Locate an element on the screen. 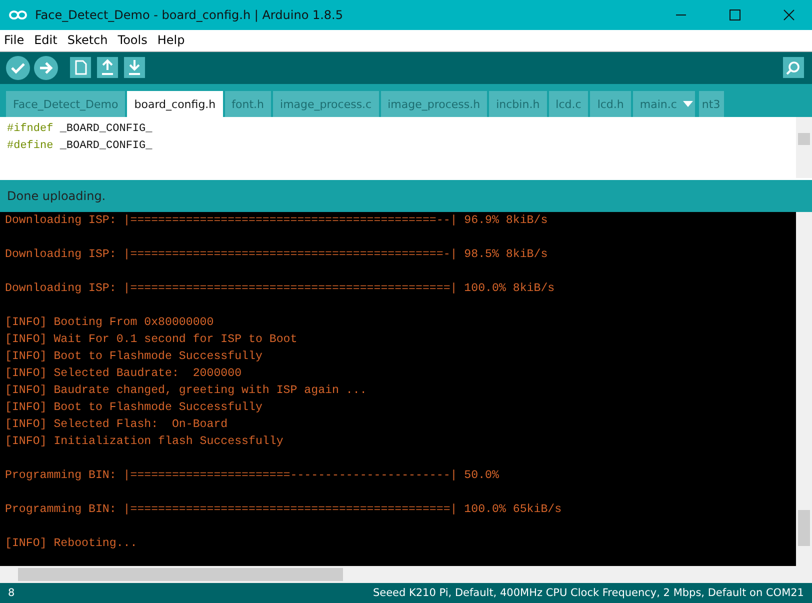 This screenshot has height=603, width=812. status-message: Done uploading. is located at coordinates (56, 195).